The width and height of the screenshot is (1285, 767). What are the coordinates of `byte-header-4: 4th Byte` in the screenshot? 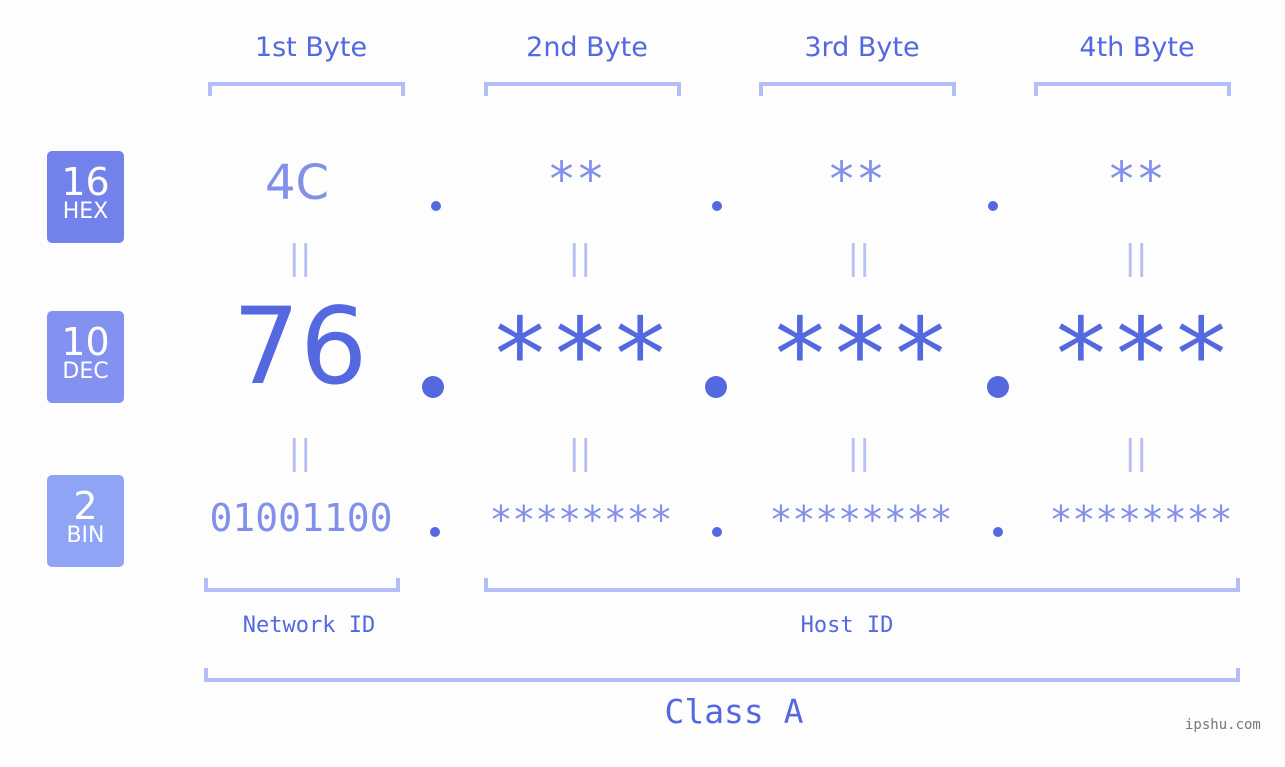 It's located at (1137, 47).